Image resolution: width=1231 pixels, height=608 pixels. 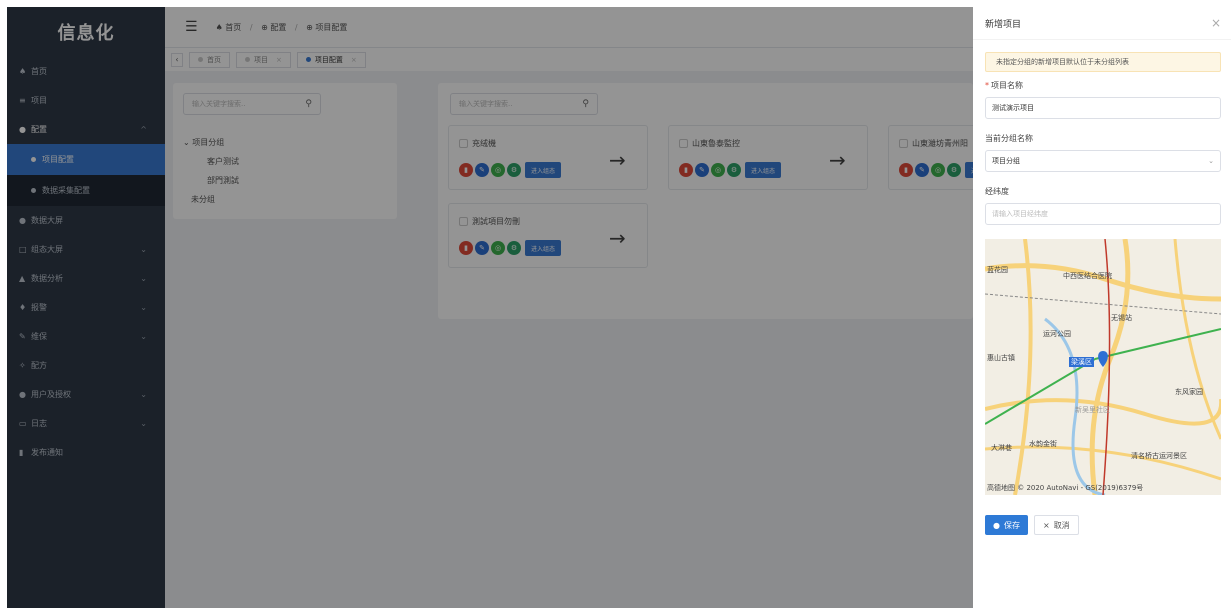 What do you see at coordinates (1189, 392) in the screenshot?
I see `map-label: 东风家园` at bounding box center [1189, 392].